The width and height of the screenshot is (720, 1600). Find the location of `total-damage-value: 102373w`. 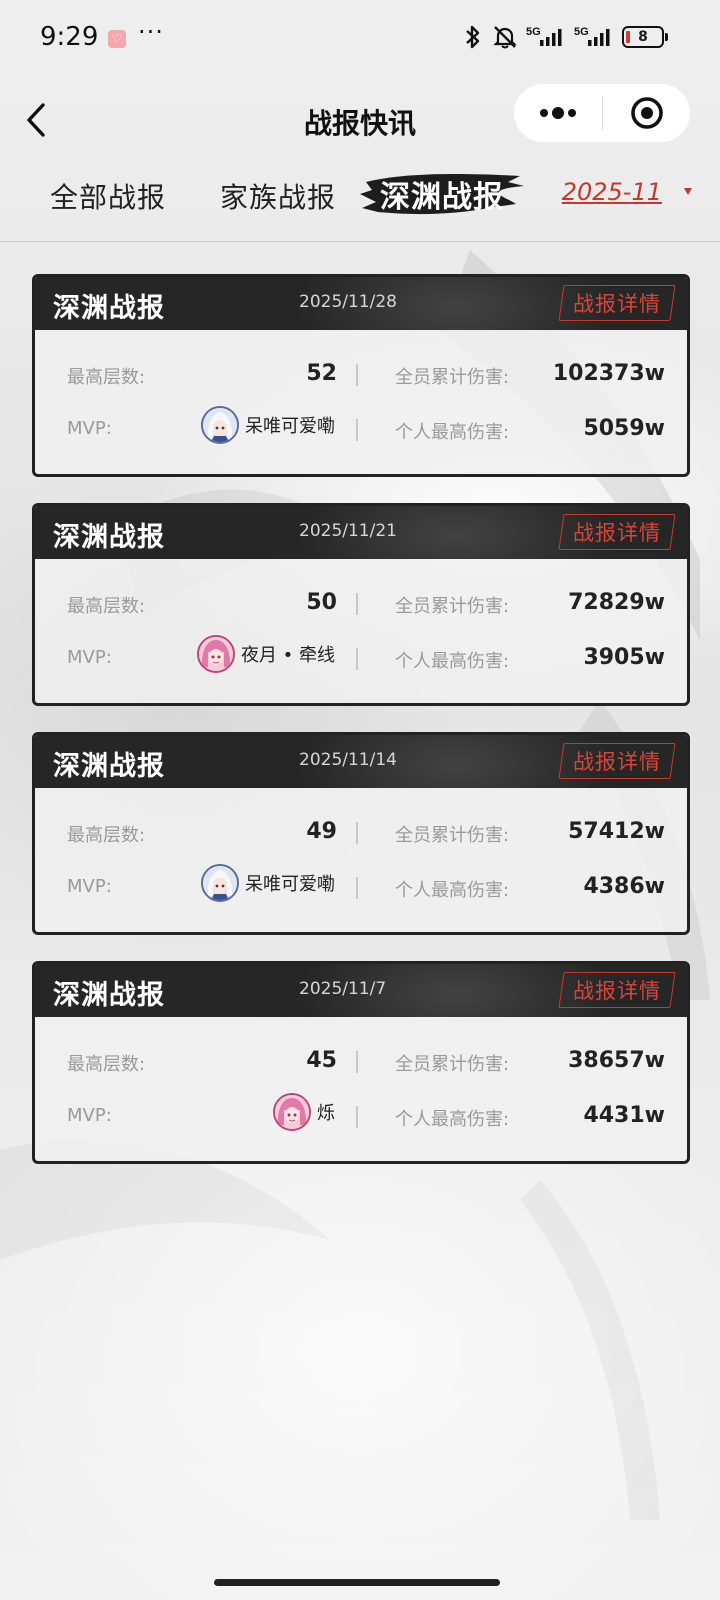

total-damage-value: 102373w is located at coordinates (608, 373).